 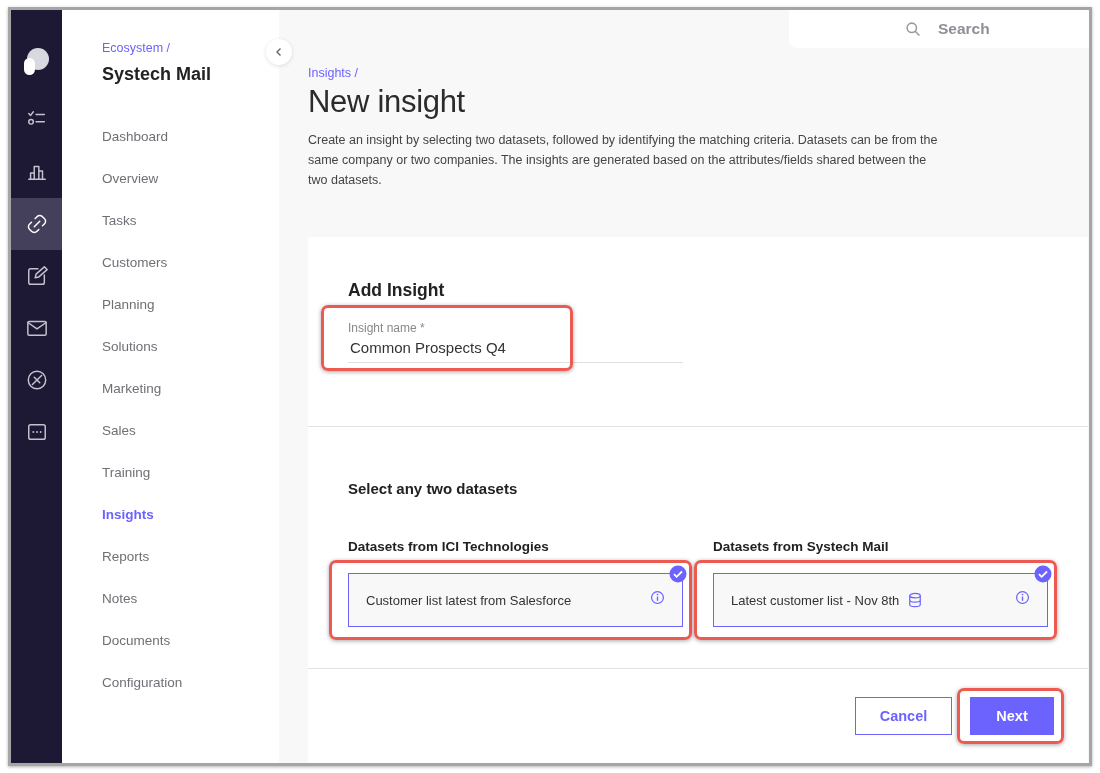 I want to click on sidebar-item: Dashboard, so click(x=190, y=137).